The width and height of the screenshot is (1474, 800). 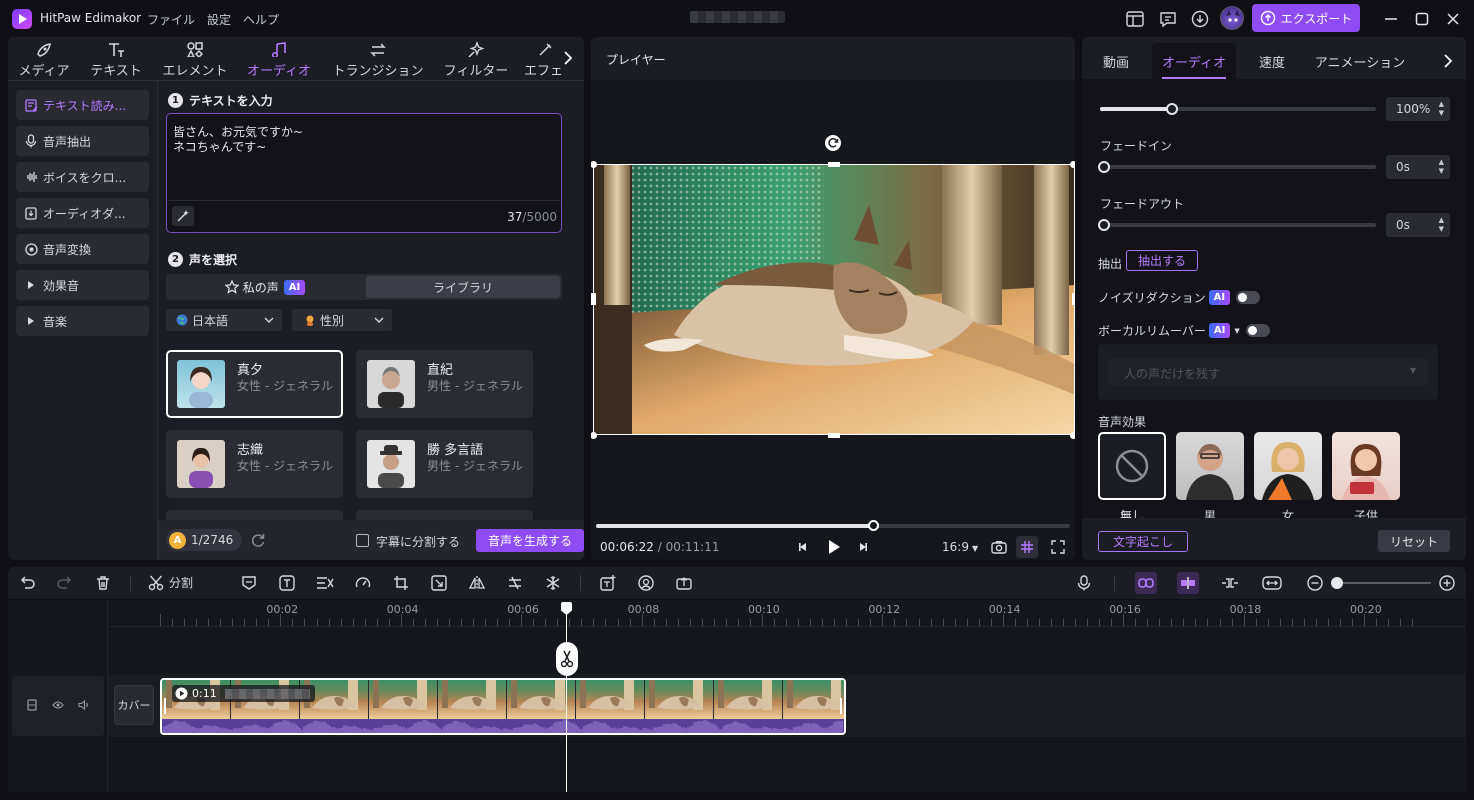 What do you see at coordinates (1171, 109) in the screenshot?
I see `volume-knob` at bounding box center [1171, 109].